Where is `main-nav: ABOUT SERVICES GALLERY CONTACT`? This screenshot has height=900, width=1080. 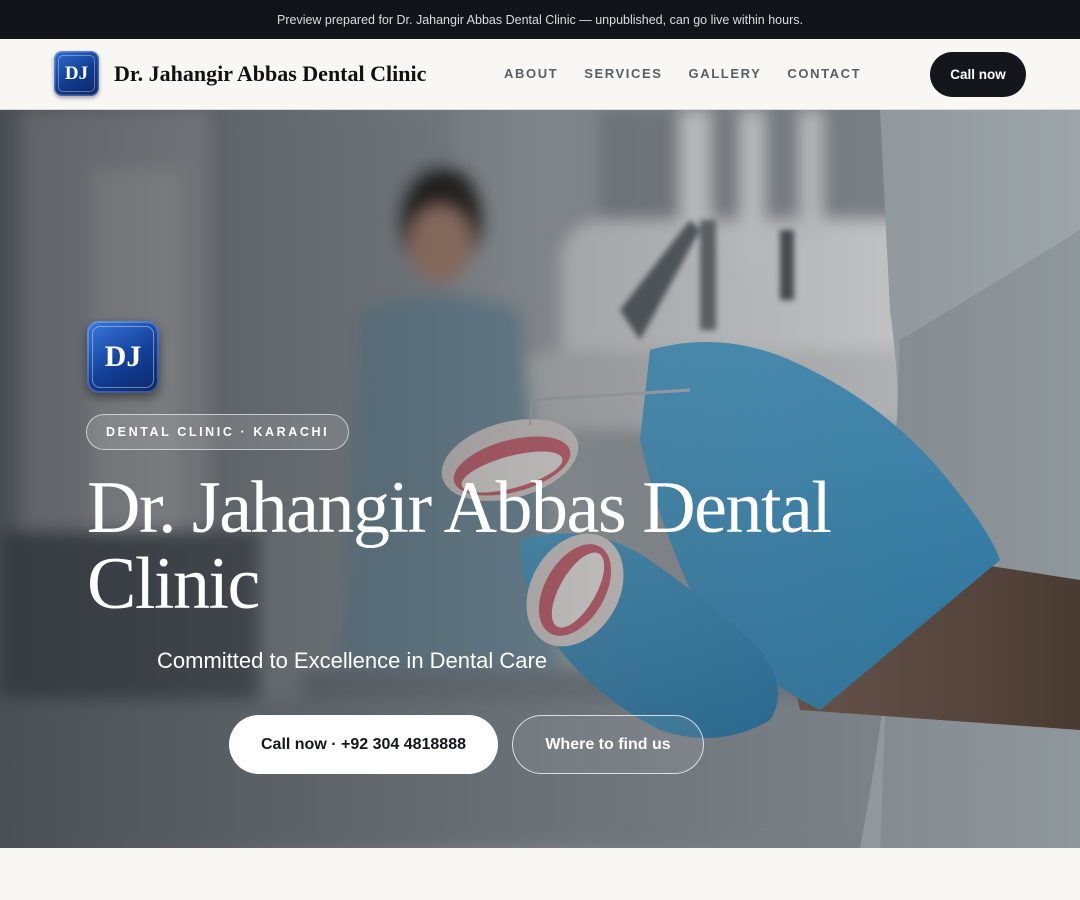 main-nav: ABOUT SERVICES GALLERY CONTACT is located at coordinates (695, 73).